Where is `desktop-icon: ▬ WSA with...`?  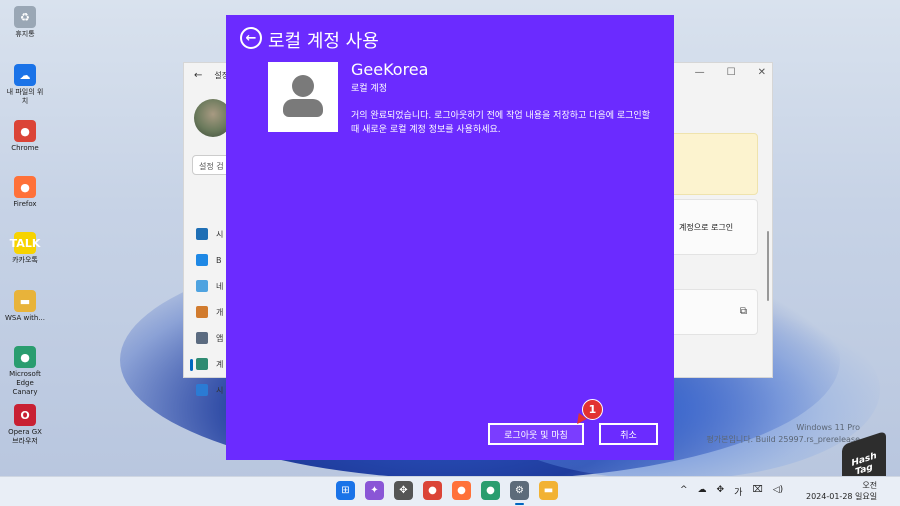 desktop-icon: ▬ WSA with... is located at coordinates (25, 306).